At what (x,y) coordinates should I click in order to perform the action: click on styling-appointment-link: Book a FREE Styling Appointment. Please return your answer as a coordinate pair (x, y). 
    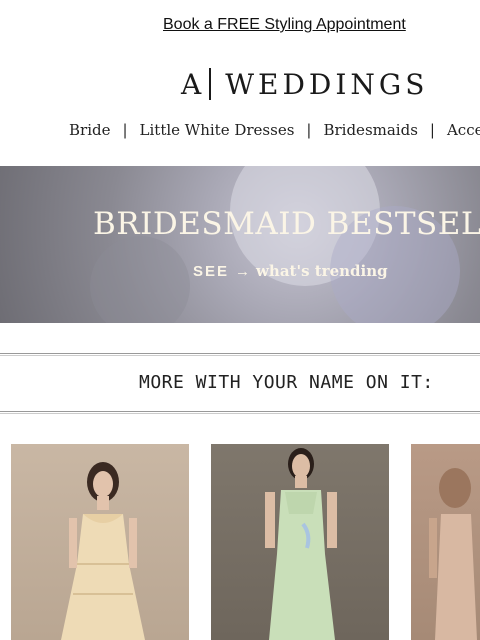
    Looking at the image, I should click on (284, 25).